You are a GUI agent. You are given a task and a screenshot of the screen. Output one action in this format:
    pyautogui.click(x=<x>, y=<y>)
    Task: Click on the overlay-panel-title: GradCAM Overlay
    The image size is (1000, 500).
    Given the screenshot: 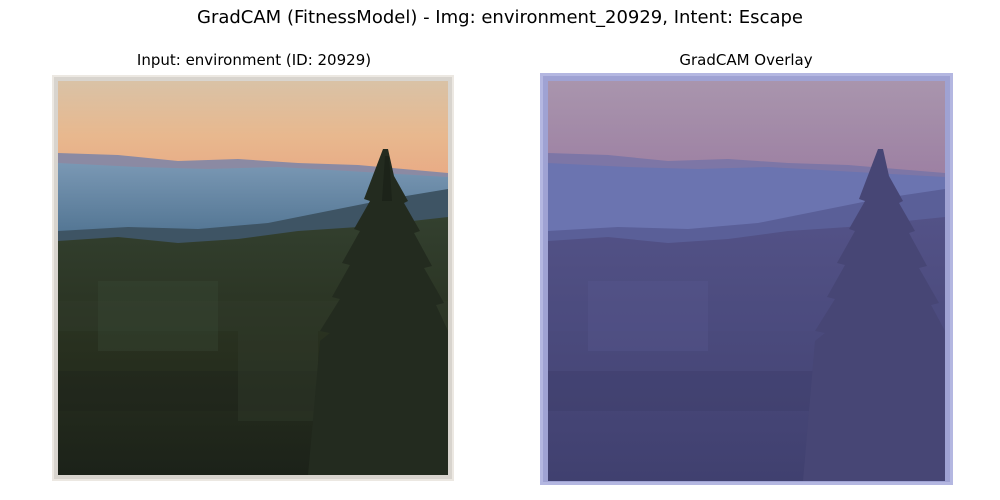 What is the action you would take?
    pyautogui.click(x=746, y=60)
    